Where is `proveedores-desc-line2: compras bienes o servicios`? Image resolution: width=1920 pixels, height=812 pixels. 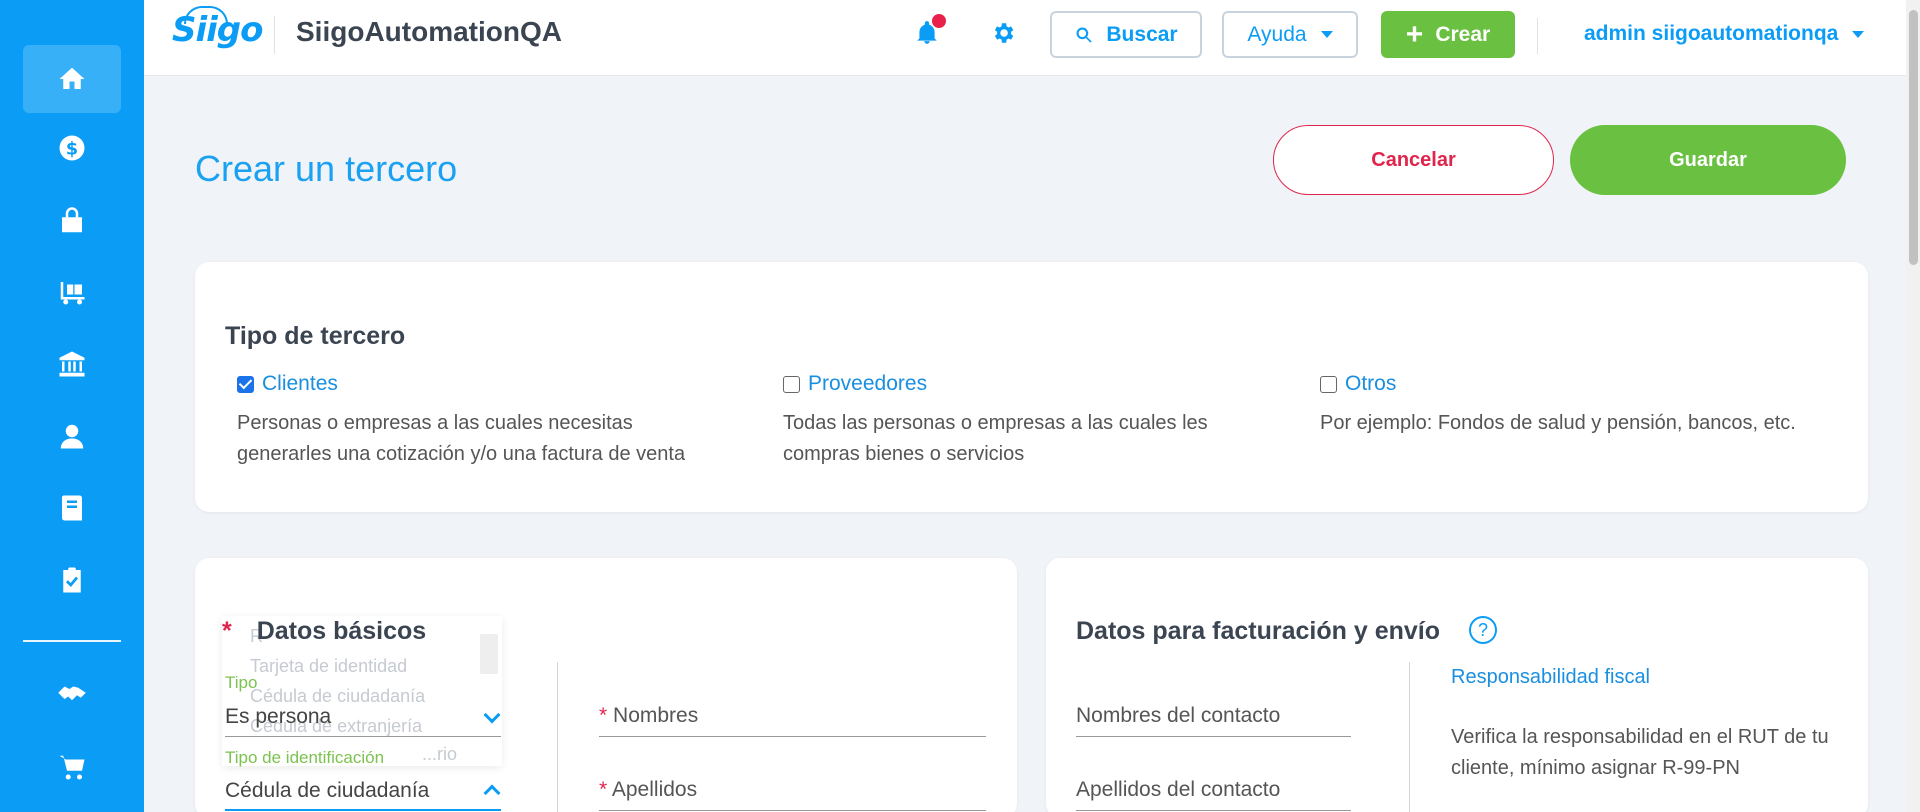 proveedores-desc-line2: compras bienes o servicios is located at coordinates (904, 454).